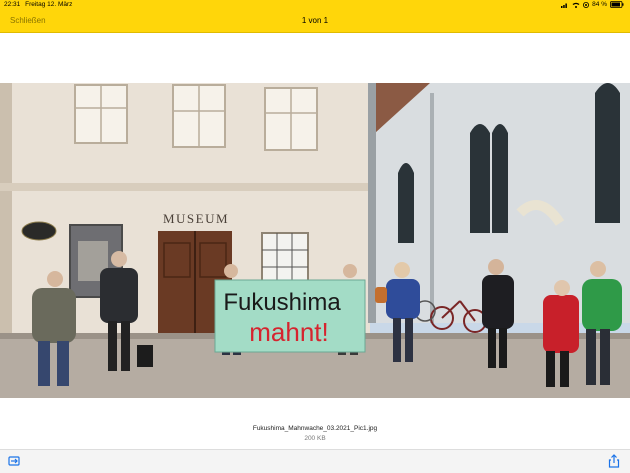 This screenshot has width=630, height=473. What do you see at coordinates (617, 4) in the screenshot?
I see `battery-icon` at bounding box center [617, 4].